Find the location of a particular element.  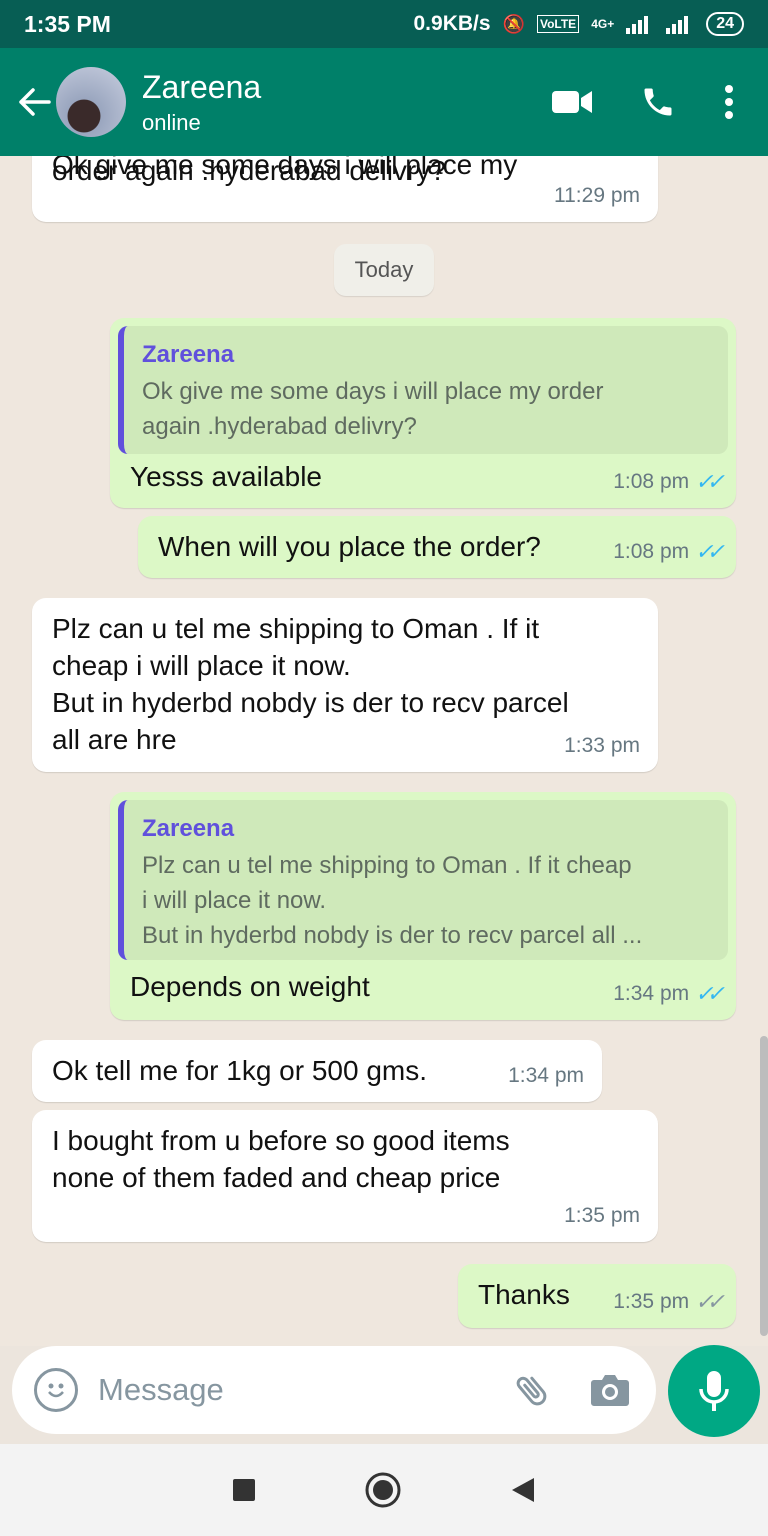

attach-icon is located at coordinates (532, 1390).